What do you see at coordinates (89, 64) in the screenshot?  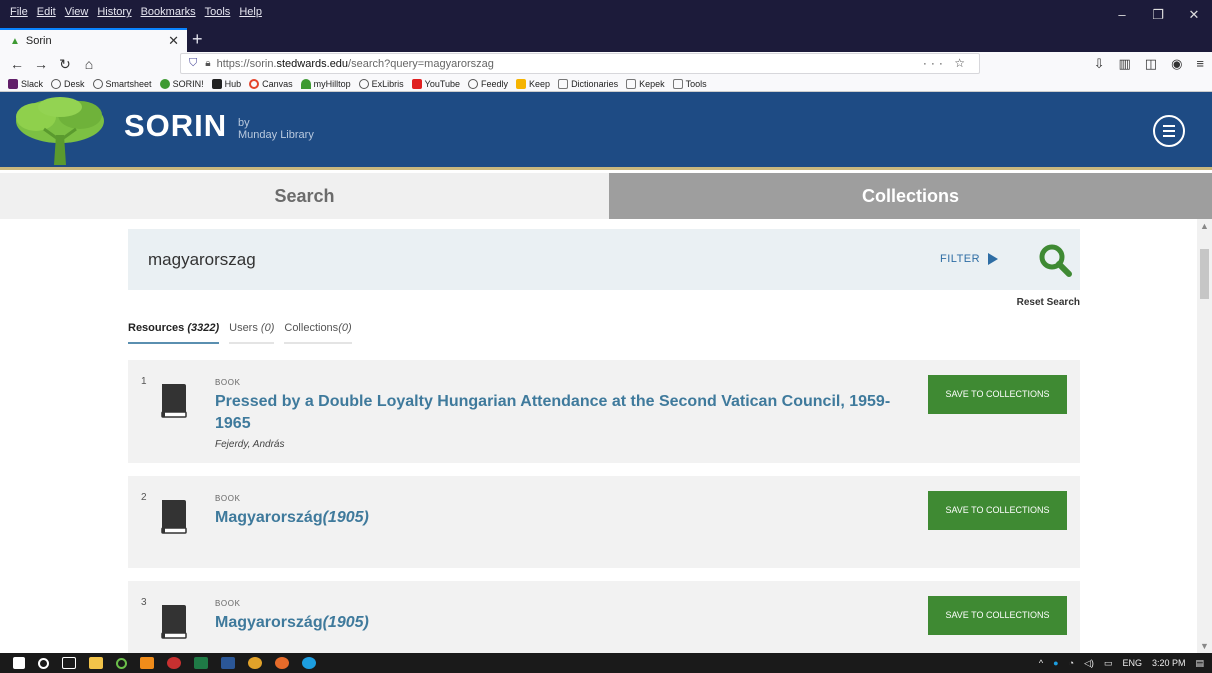 I see `home-icon: ⌂` at bounding box center [89, 64].